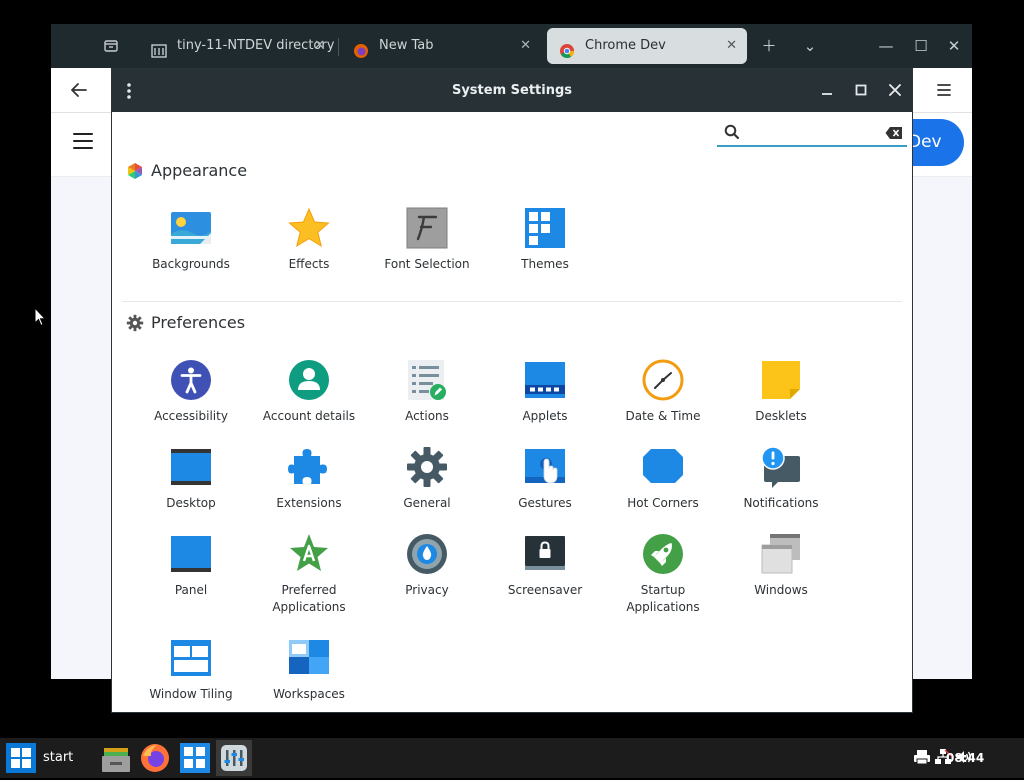  Describe the element at coordinates (441, 46) in the screenshot. I see `browser-tab-new-tab: New Tab ✕` at that location.